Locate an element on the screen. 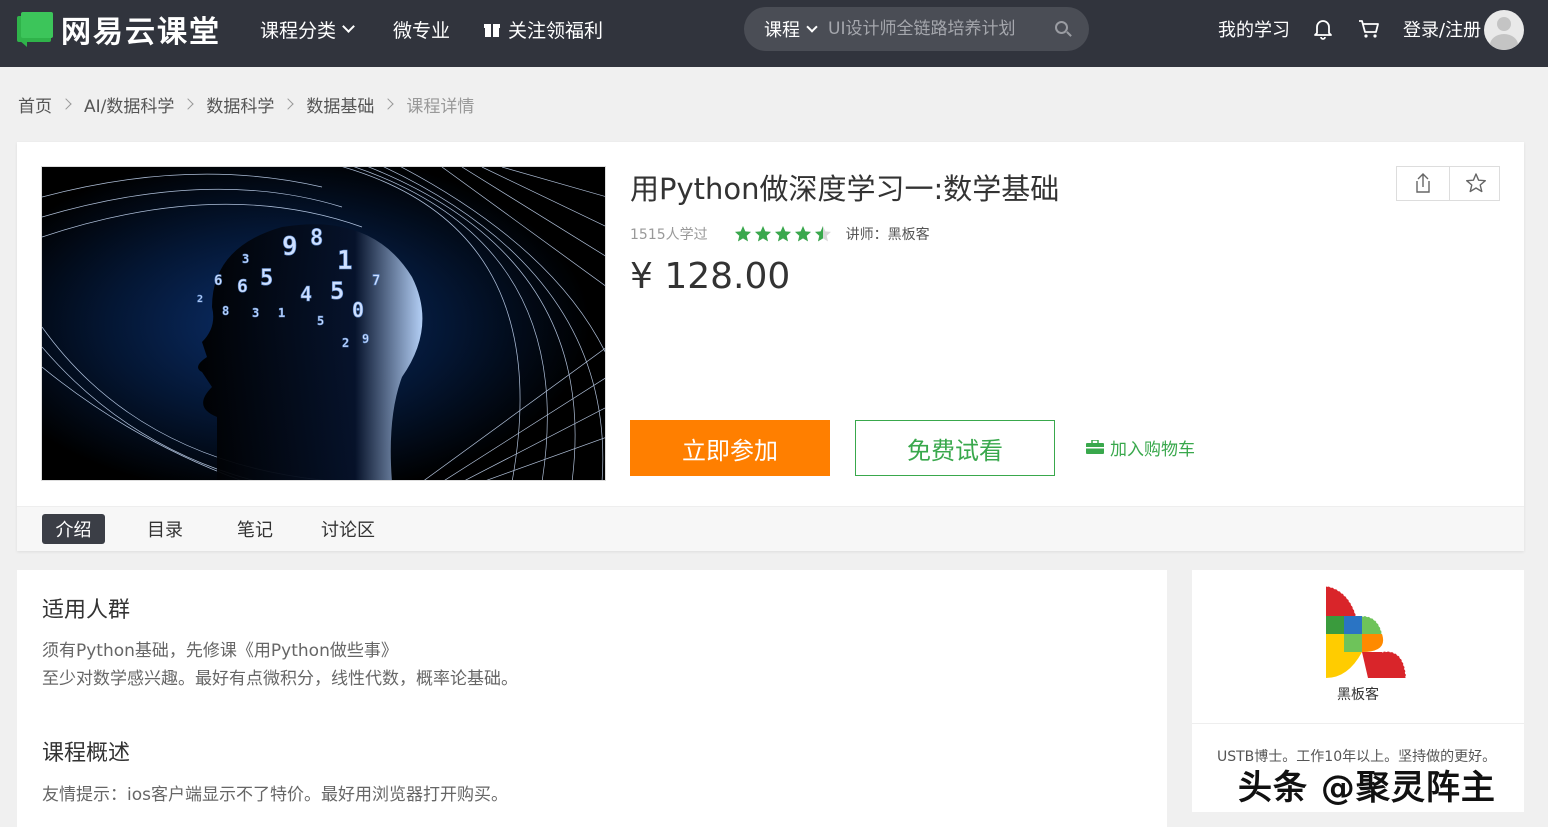  course-title: 用Python做深度学习一:数学基础 is located at coordinates (845, 189).